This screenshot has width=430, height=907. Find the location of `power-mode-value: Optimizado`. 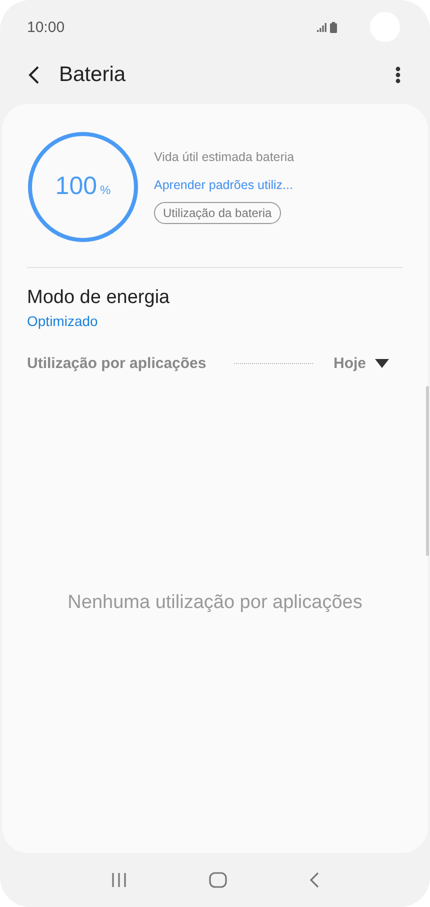

power-mode-value: Optimizado is located at coordinates (63, 321).